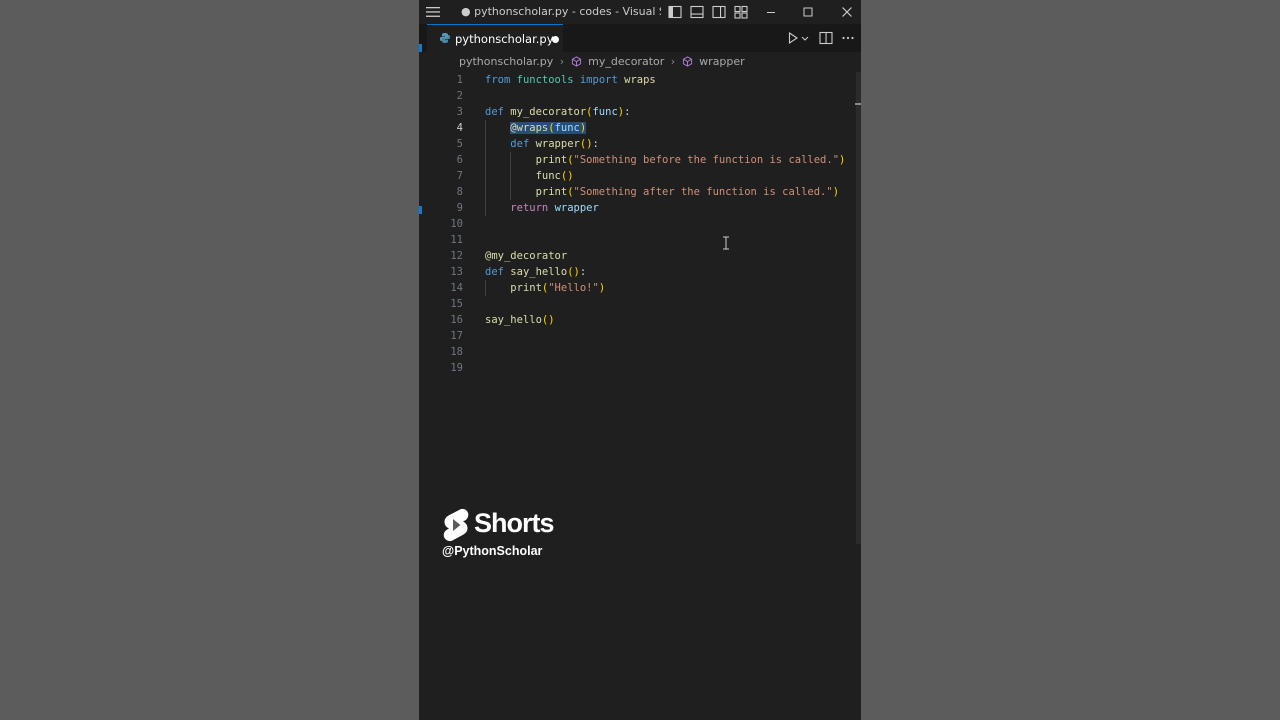  I want to click on breadcrumb-symbol-my-decorator: my_decorator, so click(626, 61).